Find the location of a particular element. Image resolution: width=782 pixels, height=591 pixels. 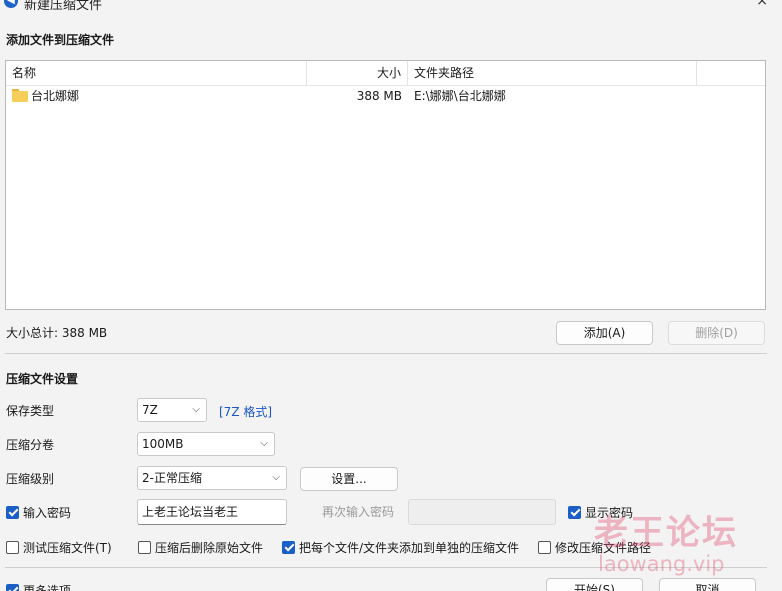

list-item: 台北娜娜 388 MB E:\娜娜\台北娜娜 is located at coordinates (385, 96).